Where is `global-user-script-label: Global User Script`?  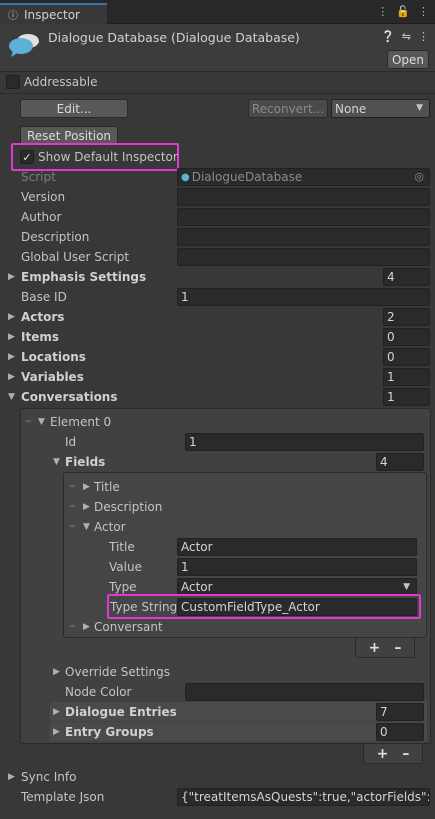 global-user-script-label: Global User Script is located at coordinates (75, 257).